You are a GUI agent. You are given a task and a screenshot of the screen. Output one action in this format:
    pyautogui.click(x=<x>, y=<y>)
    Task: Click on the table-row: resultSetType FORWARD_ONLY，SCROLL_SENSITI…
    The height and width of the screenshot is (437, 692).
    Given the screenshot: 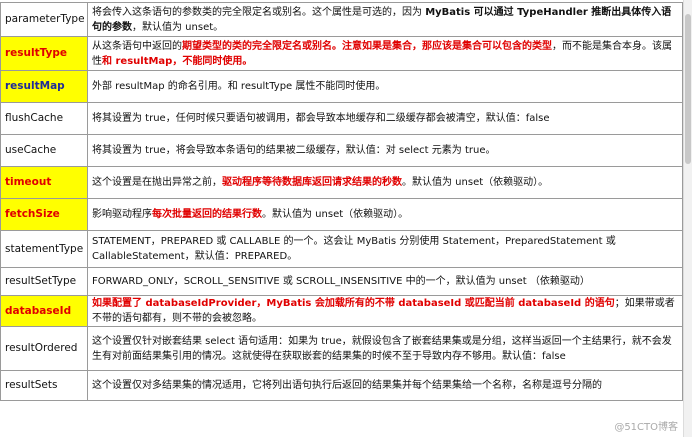 What is the action you would take?
    pyautogui.click(x=341, y=281)
    